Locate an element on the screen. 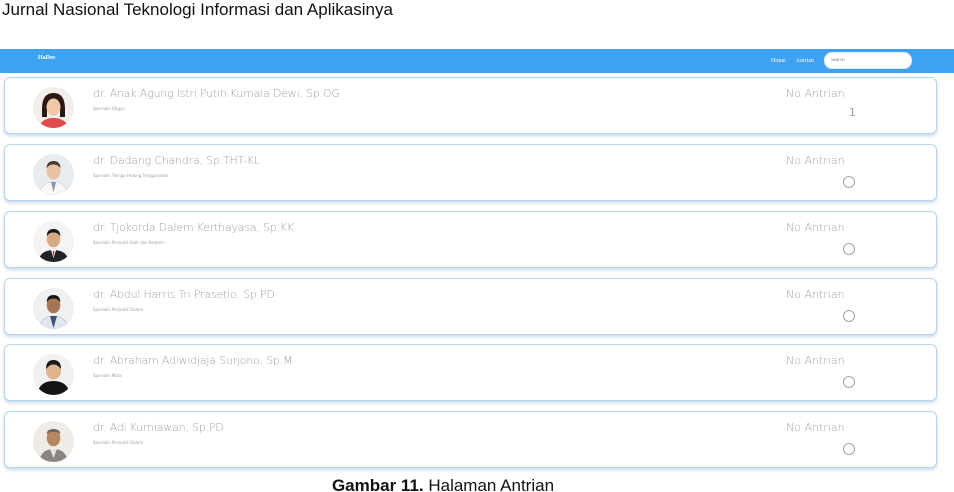  doctor-name: dr. Abraham Adiwidjaja Surjono, Sp.M is located at coordinates (193, 360).